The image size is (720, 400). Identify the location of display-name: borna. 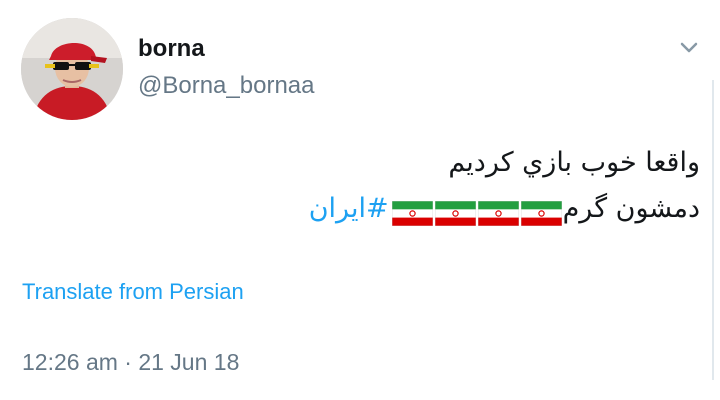
(171, 49).